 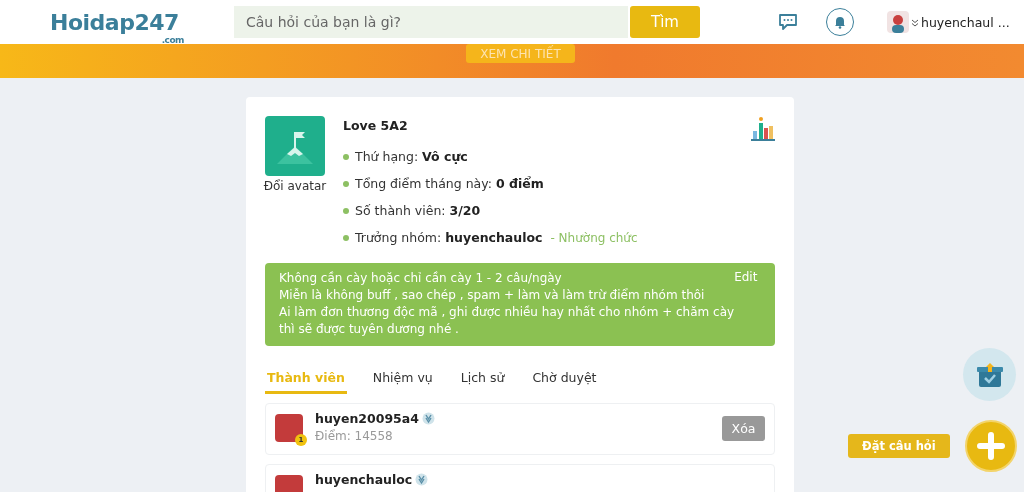 I want to click on description-line: Miễn là không buff , sao chép , spam + làm và làm trừ điểm nhóm thôi, so click(x=492, y=295).